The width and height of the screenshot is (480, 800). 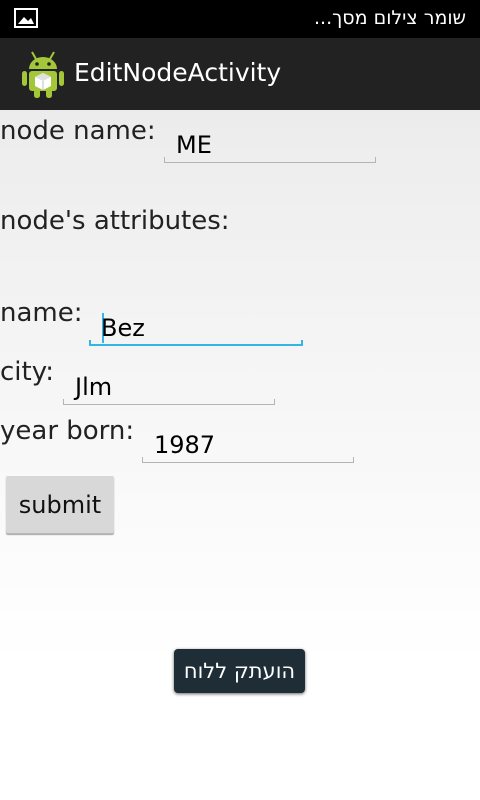 What do you see at coordinates (60, 505) in the screenshot?
I see `submit-button: submit` at bounding box center [60, 505].